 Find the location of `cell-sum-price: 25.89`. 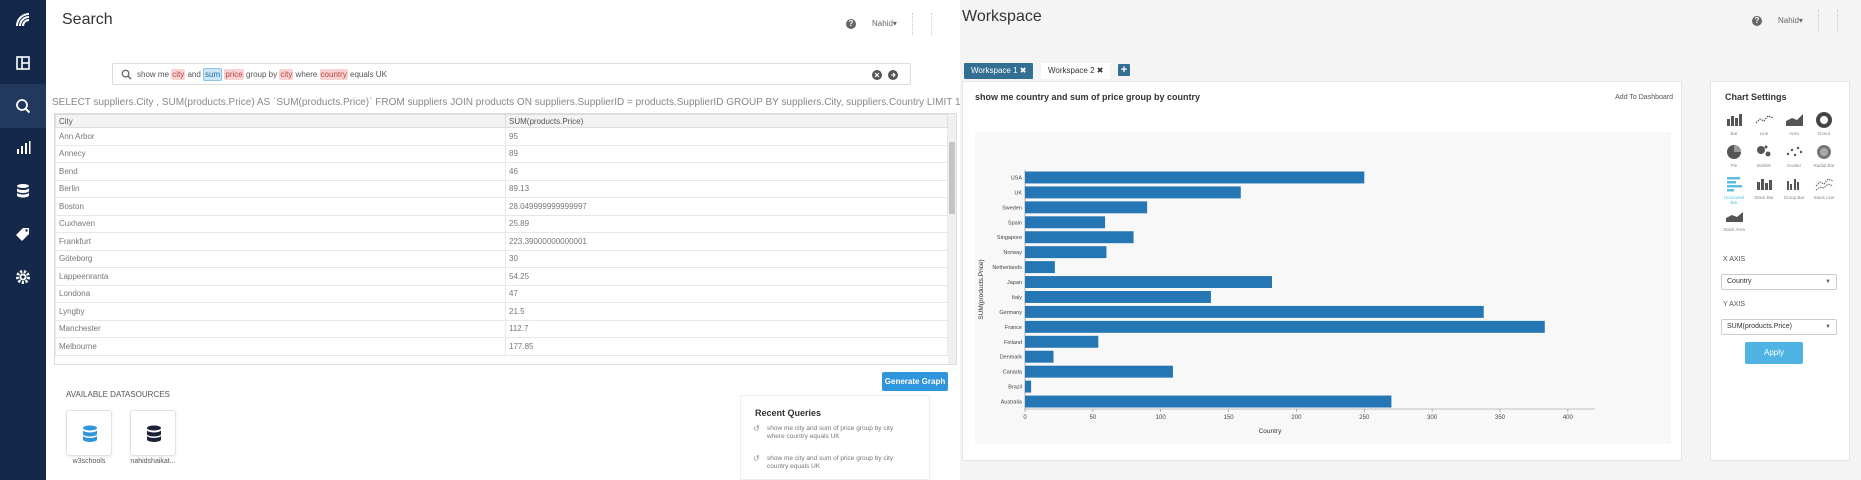

cell-sum-price: 25.89 is located at coordinates (726, 223).